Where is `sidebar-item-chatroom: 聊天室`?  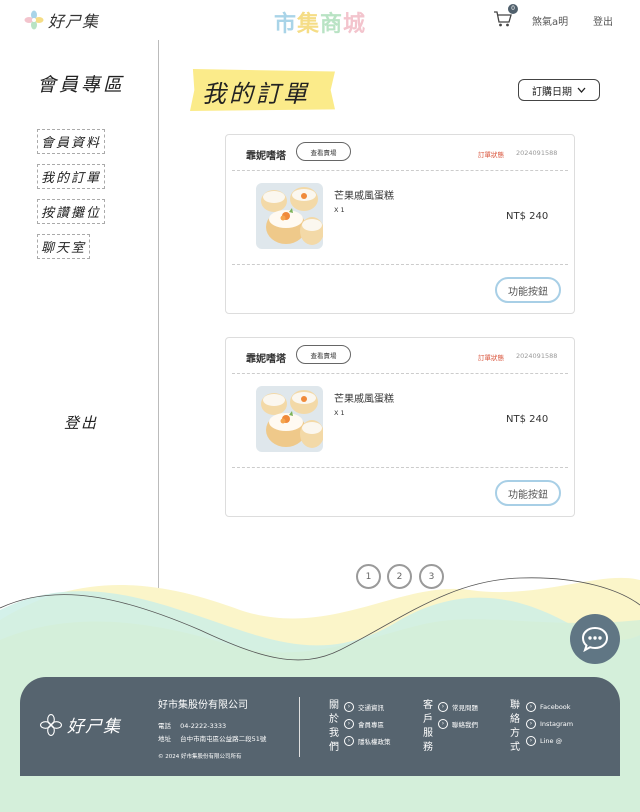 sidebar-item-chatroom: 聊天室 is located at coordinates (64, 246).